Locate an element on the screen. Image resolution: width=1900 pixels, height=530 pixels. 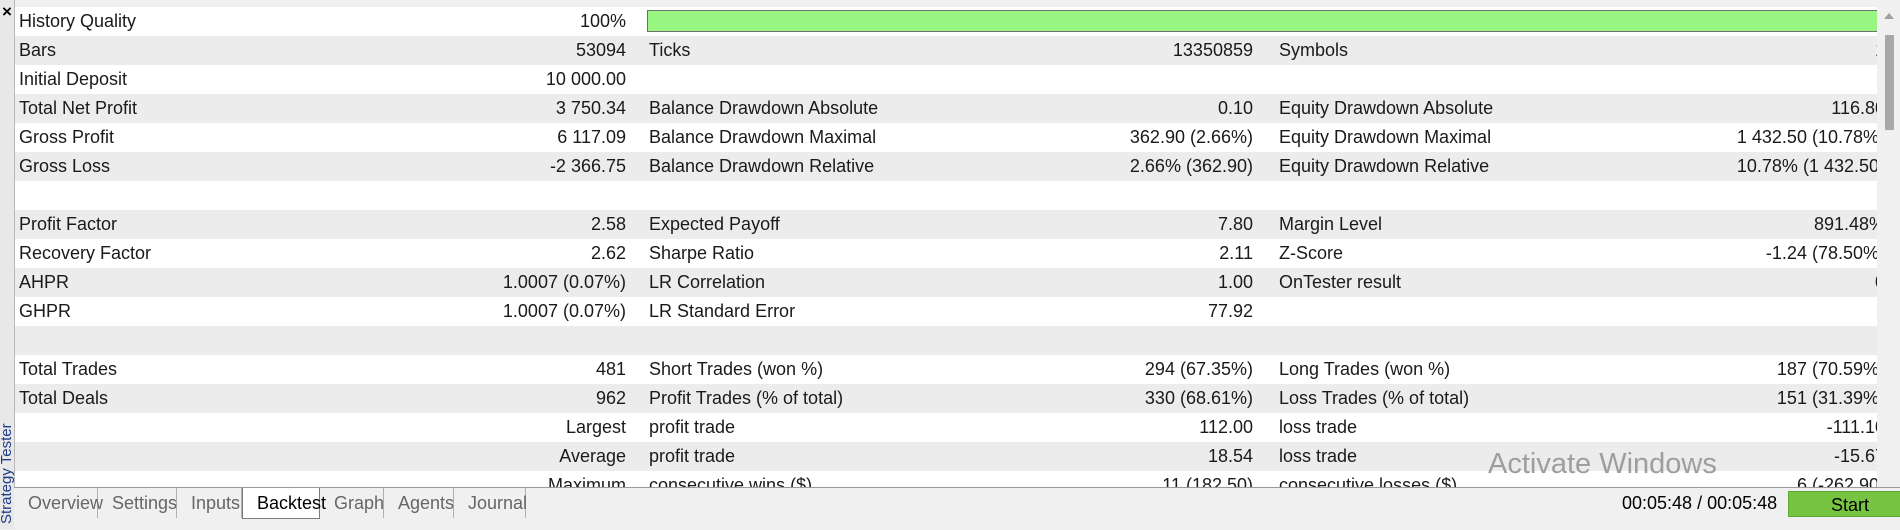
history-quality-bar-fill is located at coordinates (1262, 21).